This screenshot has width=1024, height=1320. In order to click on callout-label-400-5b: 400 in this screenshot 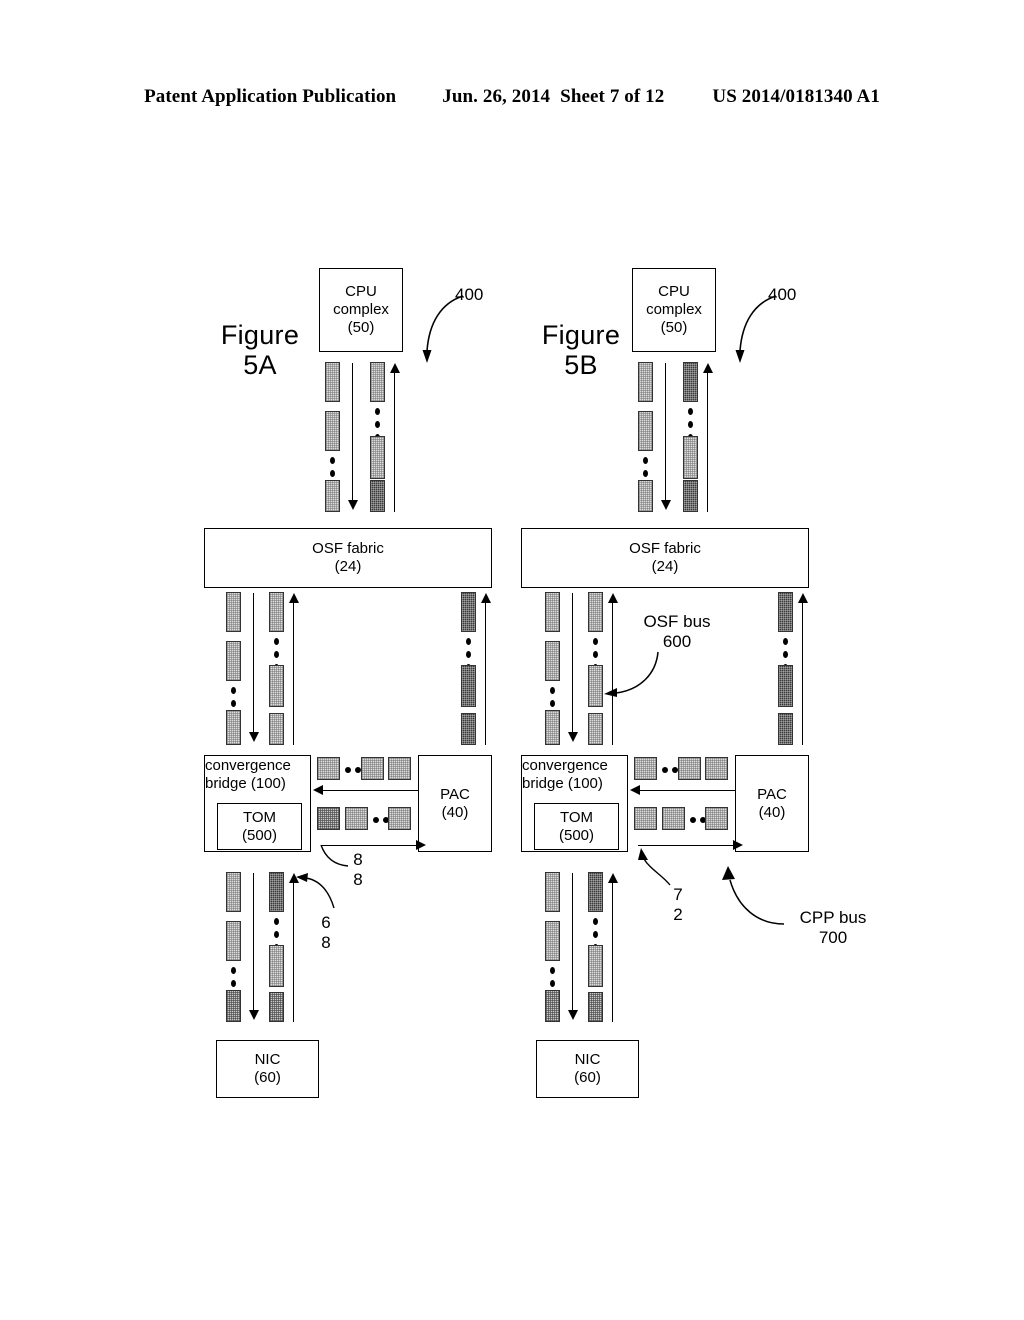, I will do `click(782, 294)`.